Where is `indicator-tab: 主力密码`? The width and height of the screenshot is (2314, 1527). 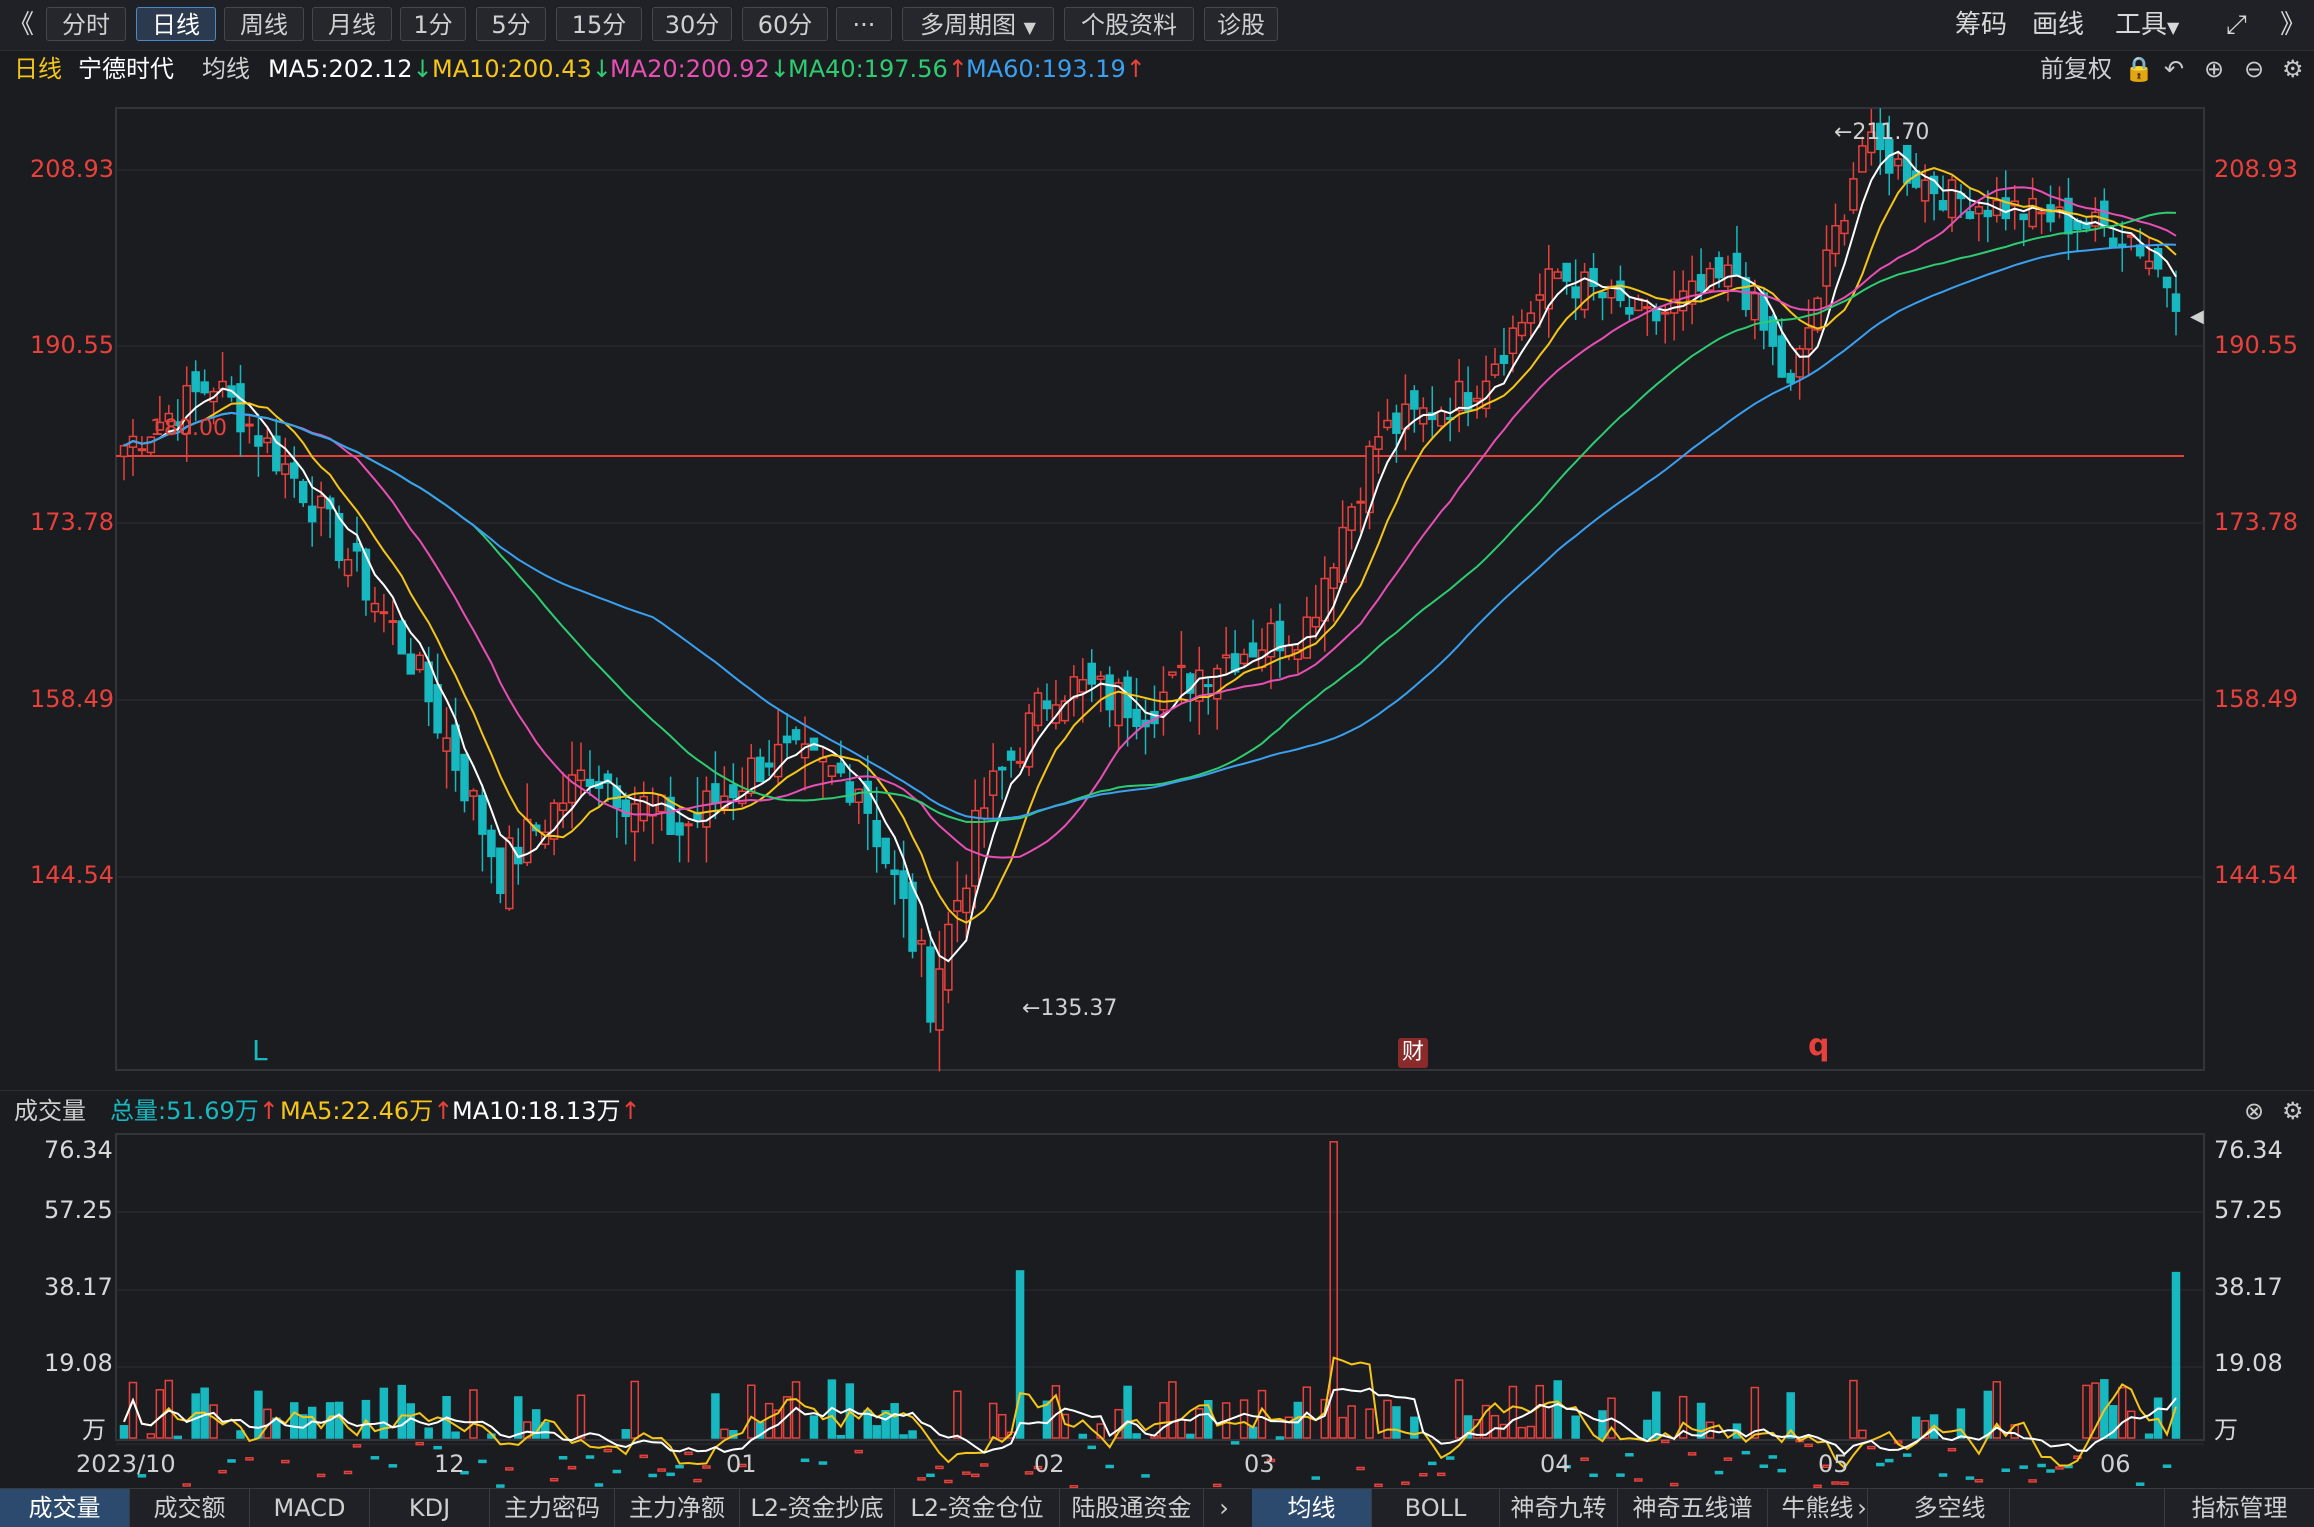
indicator-tab: 主力密码 is located at coordinates (552, 1508).